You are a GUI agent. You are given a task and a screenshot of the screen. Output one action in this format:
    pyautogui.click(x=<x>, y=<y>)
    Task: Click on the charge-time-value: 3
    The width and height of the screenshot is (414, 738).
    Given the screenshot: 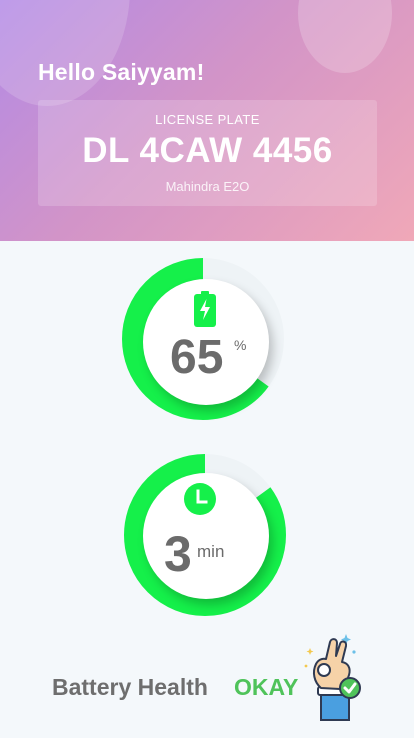 What is the action you would take?
    pyautogui.click(x=178, y=554)
    